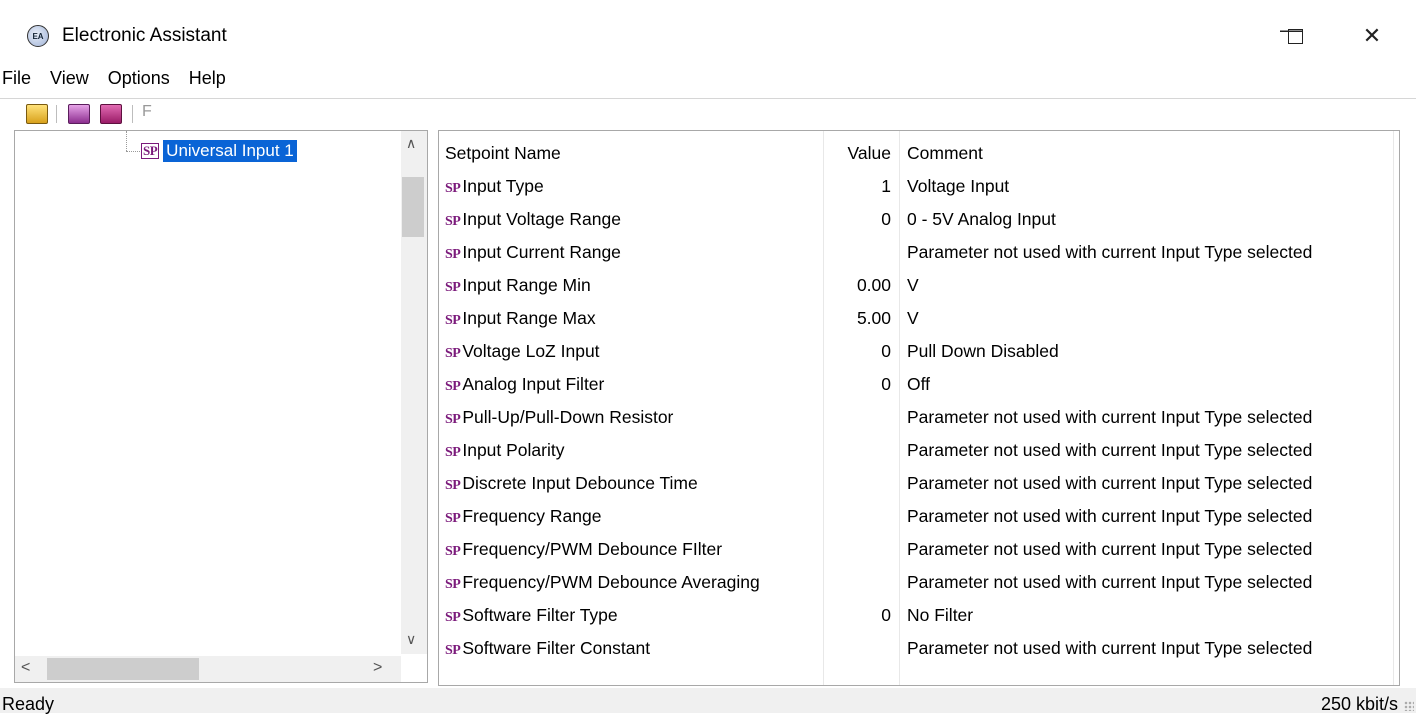 This screenshot has height=715, width=1416. What do you see at coordinates (150, 151) in the screenshot?
I see `setpoint-icon: SP` at bounding box center [150, 151].